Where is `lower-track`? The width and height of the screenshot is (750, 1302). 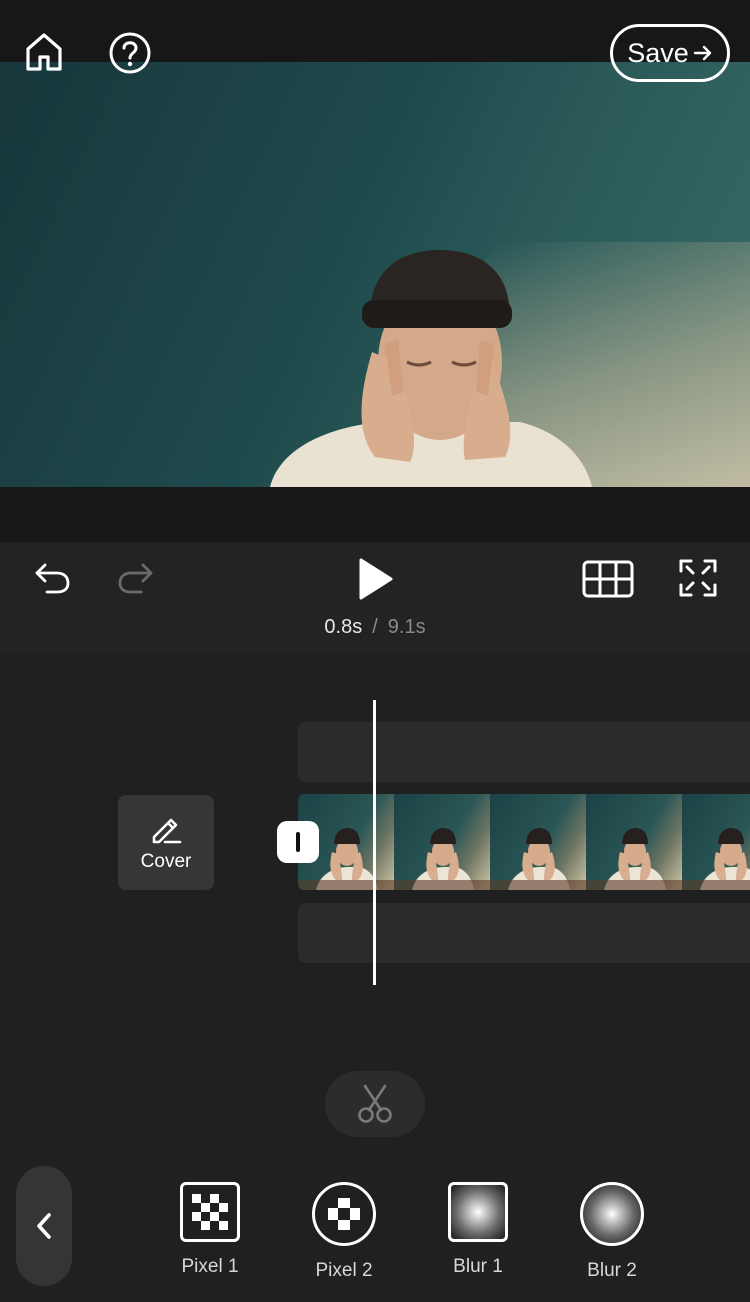
lower-track is located at coordinates (524, 933).